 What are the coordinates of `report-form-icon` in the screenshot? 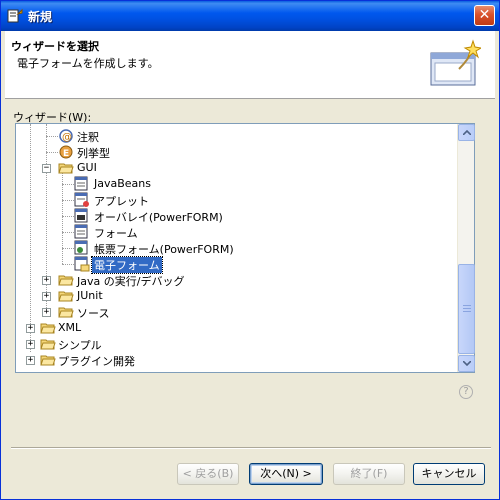 It's located at (81, 247).